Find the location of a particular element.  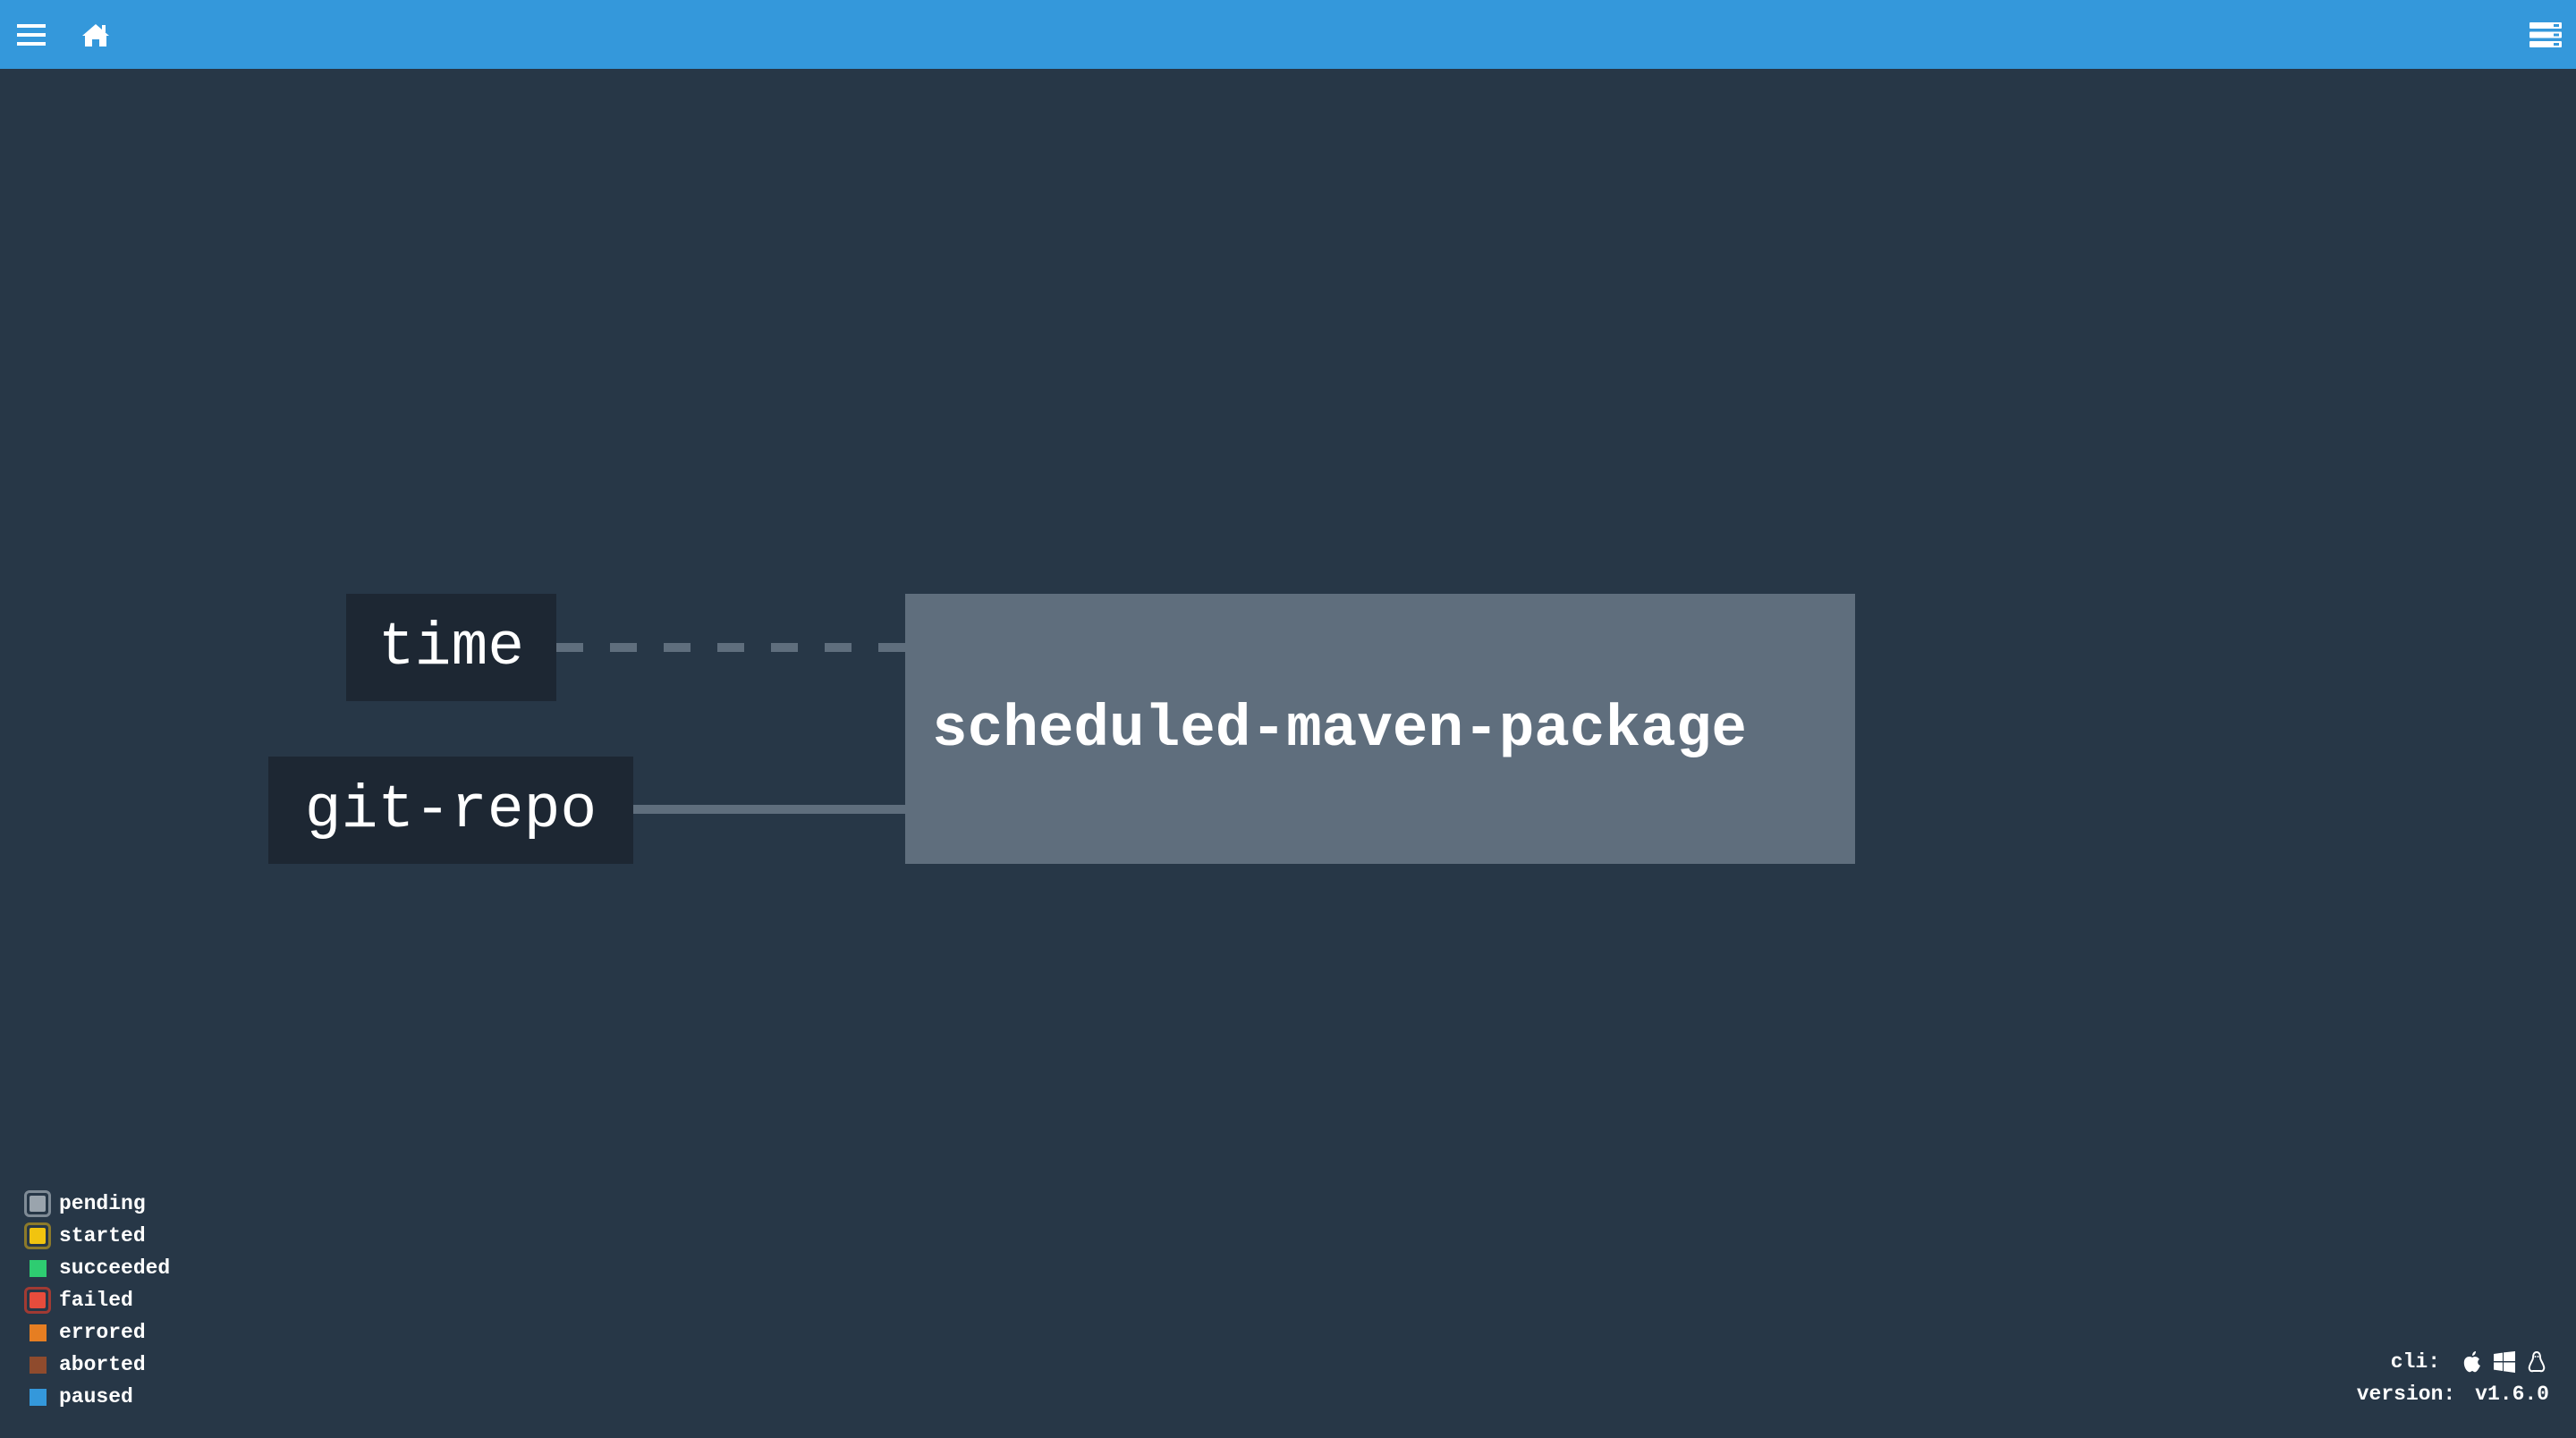

legend-swatch-started is located at coordinates (37, 1235).